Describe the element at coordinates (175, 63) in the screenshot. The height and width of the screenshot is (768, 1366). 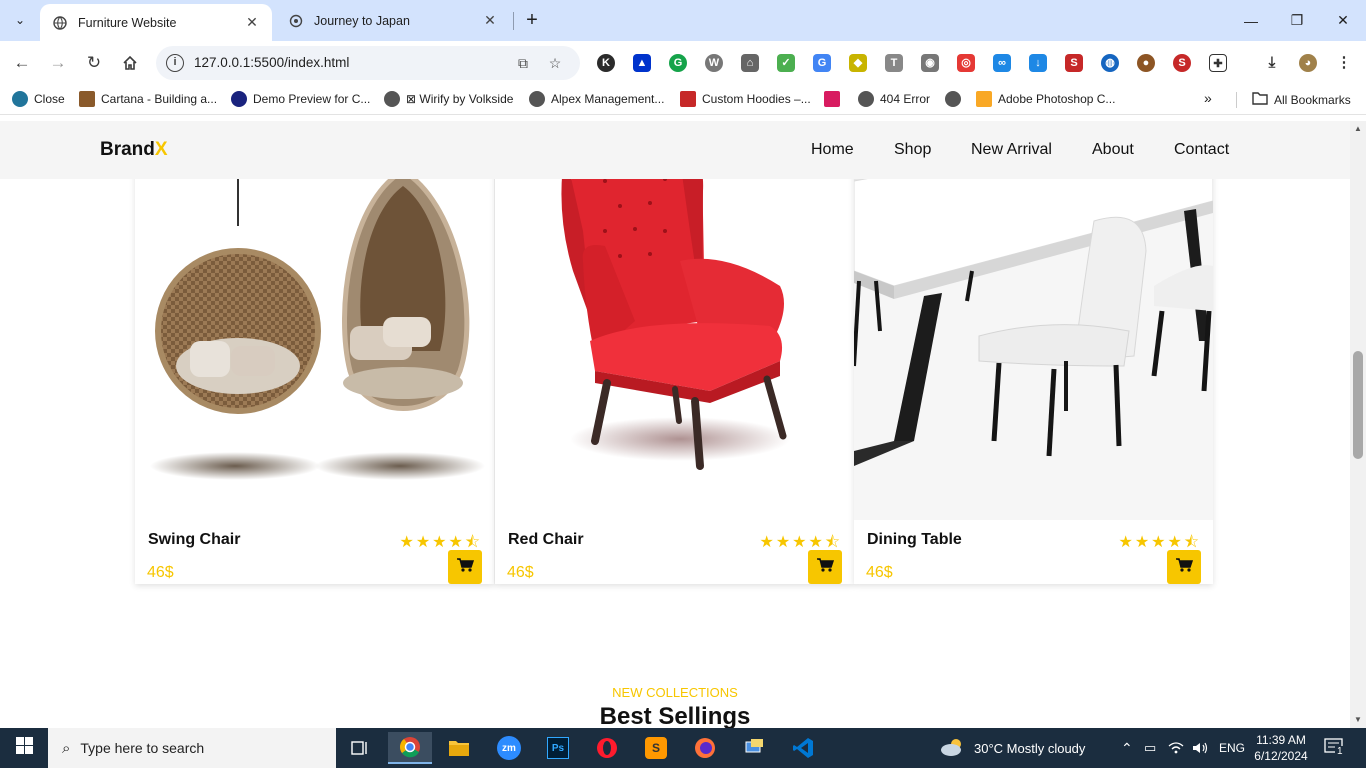
I see `site-info-icon: i` at that location.